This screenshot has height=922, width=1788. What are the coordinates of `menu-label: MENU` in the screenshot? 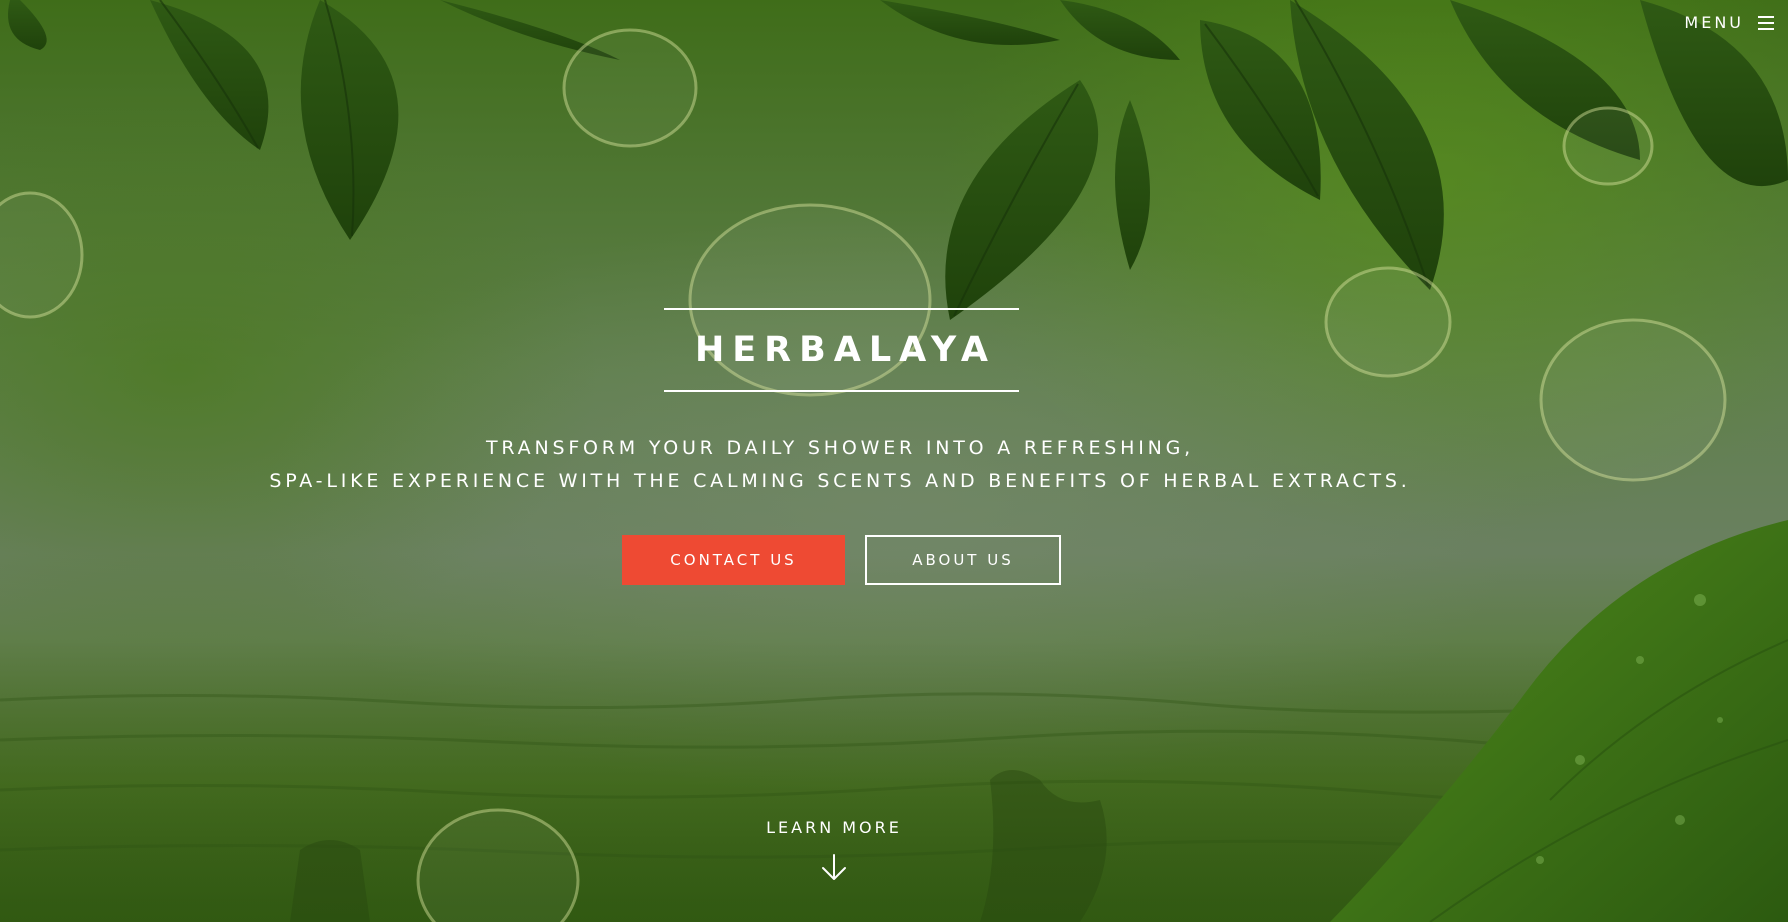 It's located at (1714, 22).